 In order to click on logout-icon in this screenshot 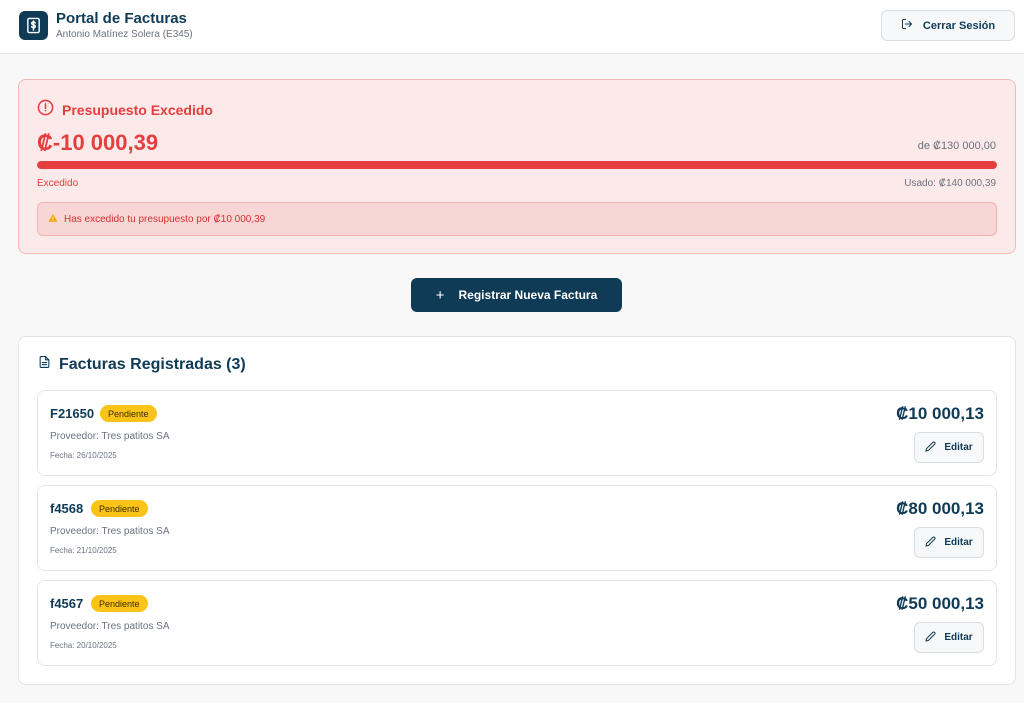, I will do `click(907, 25)`.